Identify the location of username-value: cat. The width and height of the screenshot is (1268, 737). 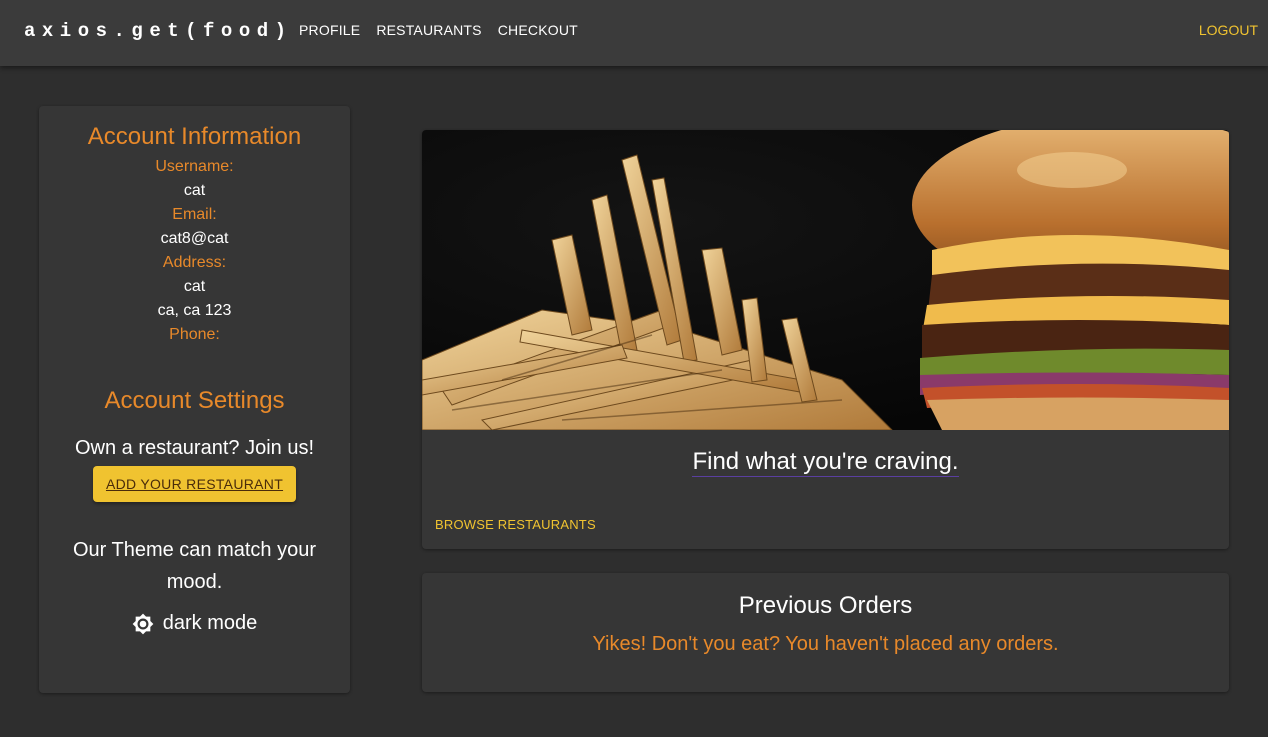
(194, 190).